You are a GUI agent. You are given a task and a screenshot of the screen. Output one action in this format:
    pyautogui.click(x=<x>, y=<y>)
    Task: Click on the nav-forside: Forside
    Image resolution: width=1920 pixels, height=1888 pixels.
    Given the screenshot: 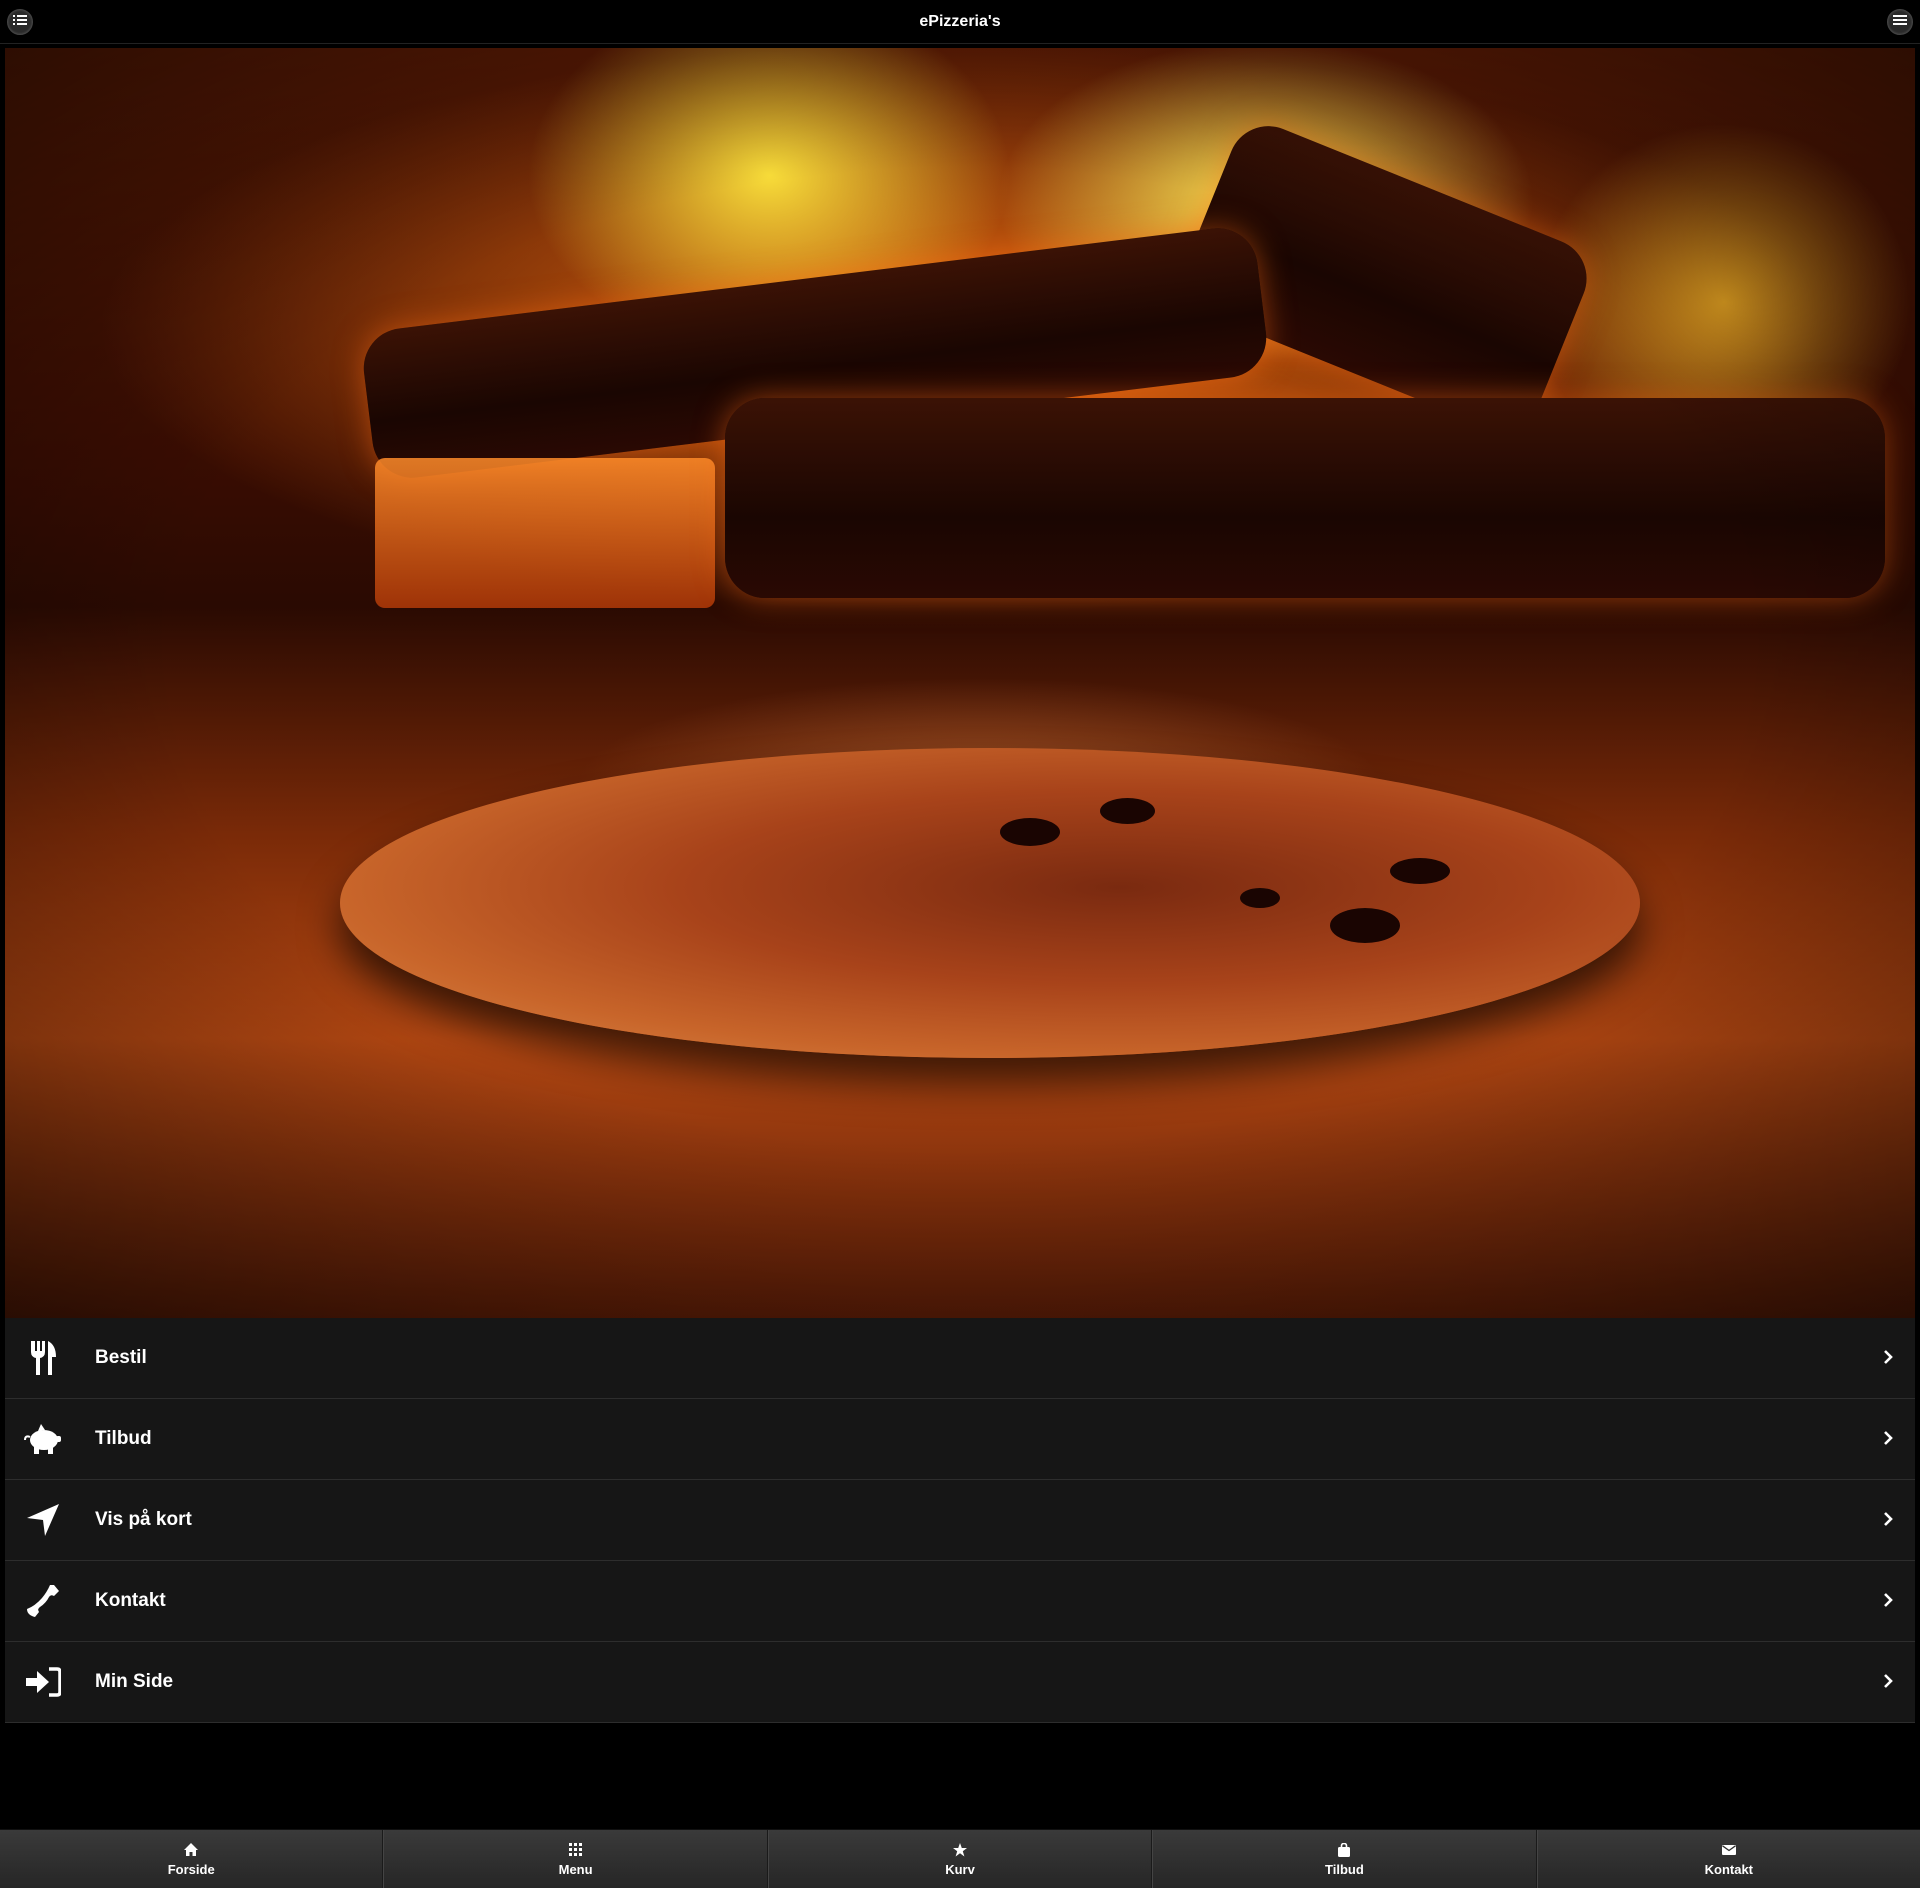 What is the action you would take?
    pyautogui.click(x=192, y=1859)
    